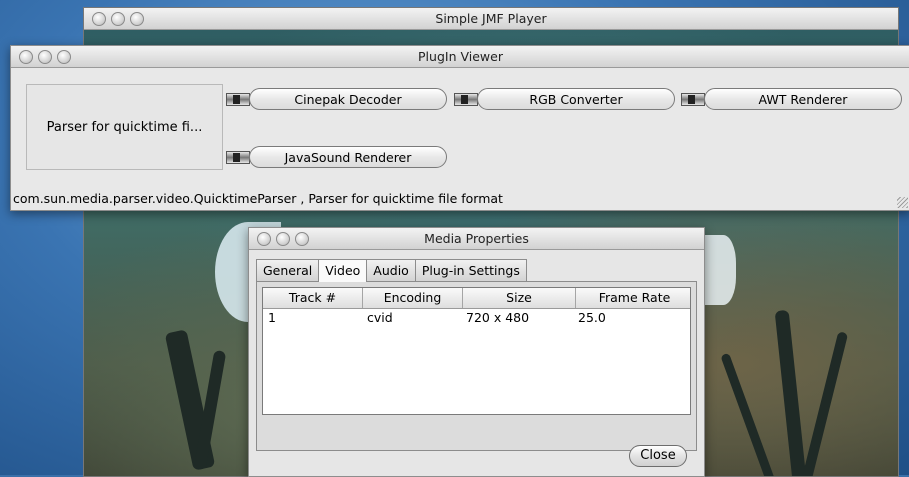 The image size is (909, 477). Describe the element at coordinates (272, 317) in the screenshot. I see `table-cell: 1` at that location.